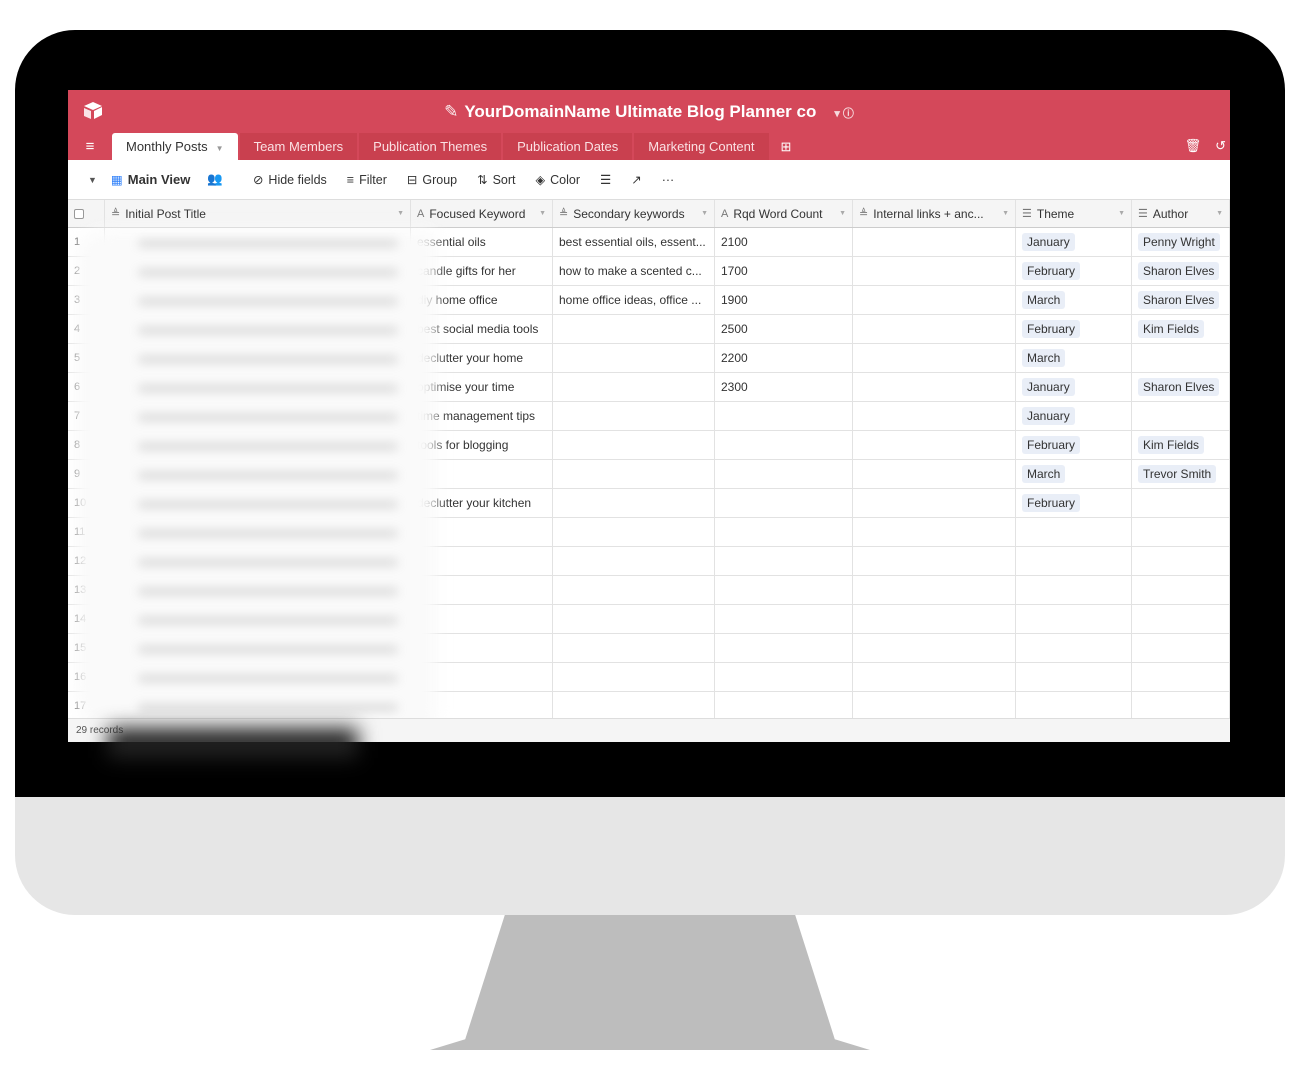 Image resolution: width=1300 pixels, height=1080 pixels. Describe the element at coordinates (1181, 242) in the screenshot. I see `cell-author: Penny Wright` at that location.